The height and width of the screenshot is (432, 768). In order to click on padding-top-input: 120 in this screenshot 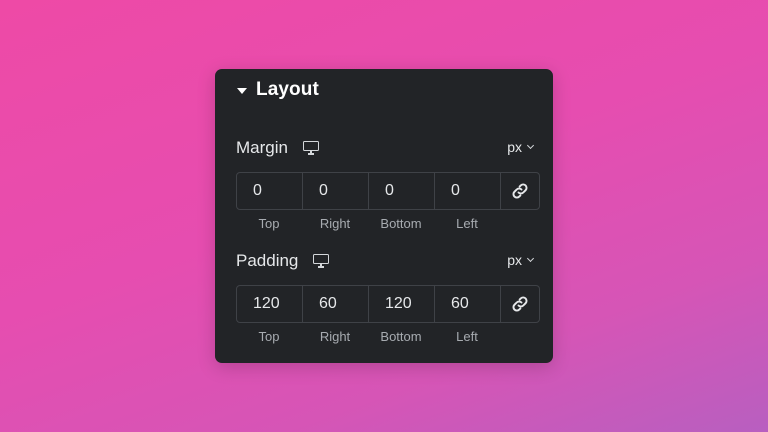, I will do `click(270, 304)`.